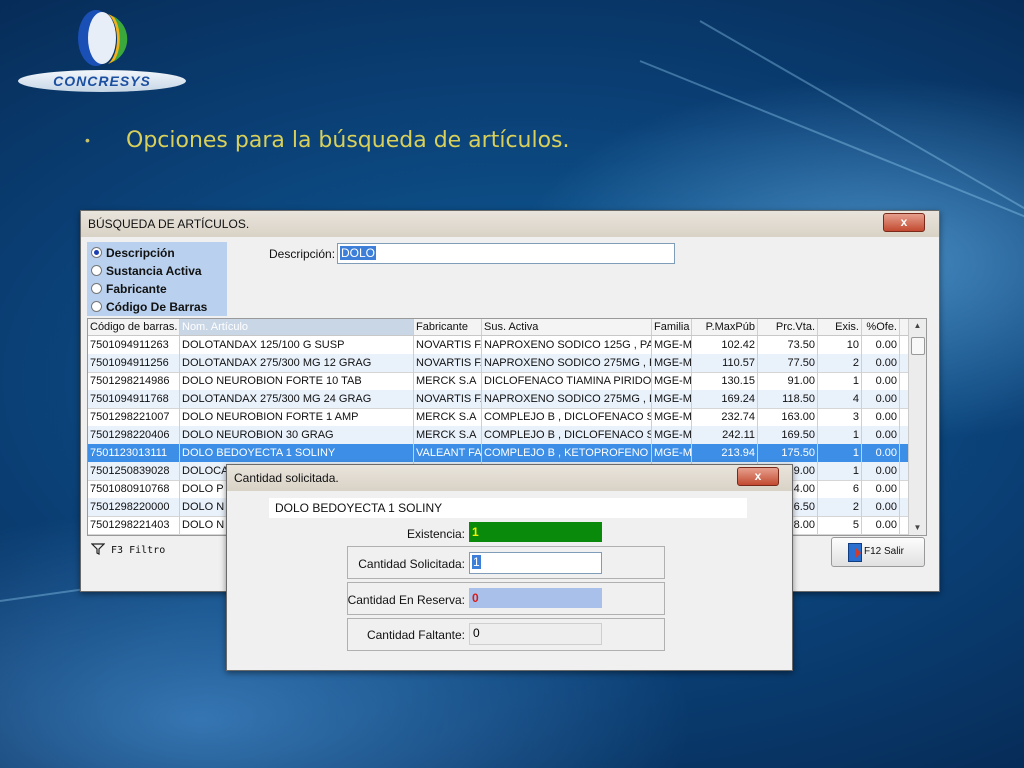  I want to click on column-header: Fabricante, so click(448, 327).